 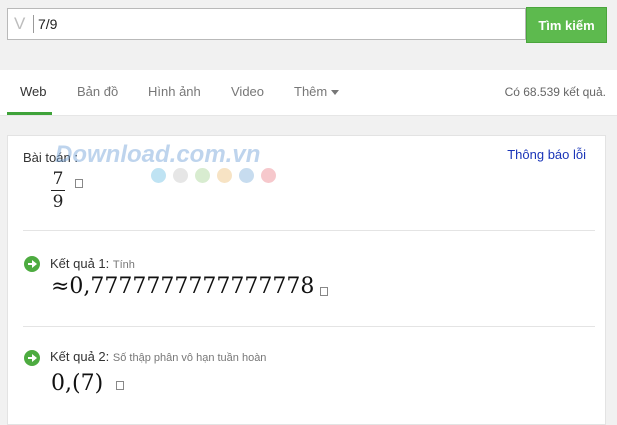 I want to click on search-separator, so click(x=33, y=24).